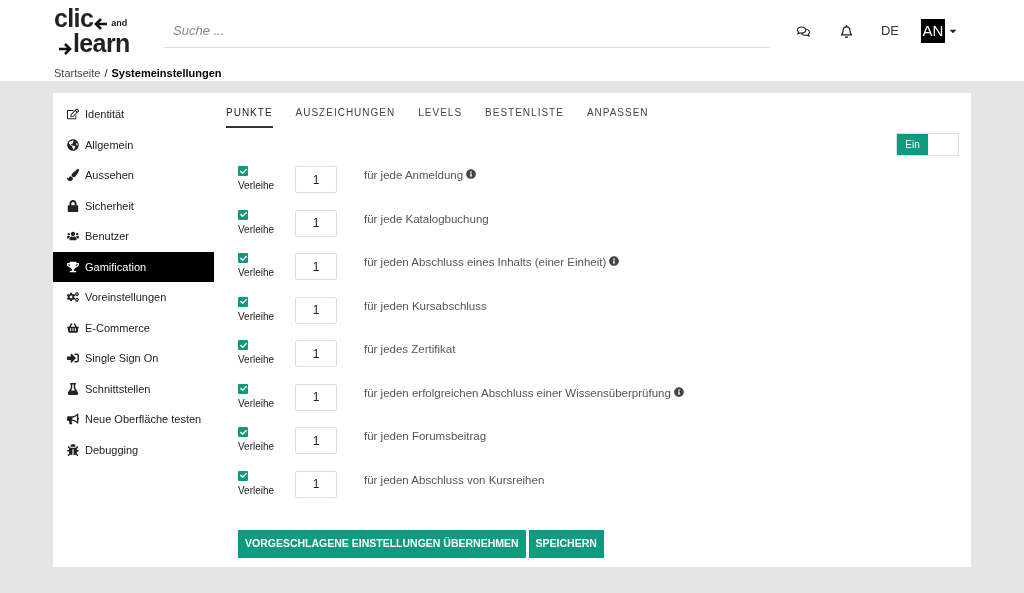 The image size is (1024, 593). What do you see at coordinates (133, 327) in the screenshot?
I see `sidebar-item: E-Commerce` at bounding box center [133, 327].